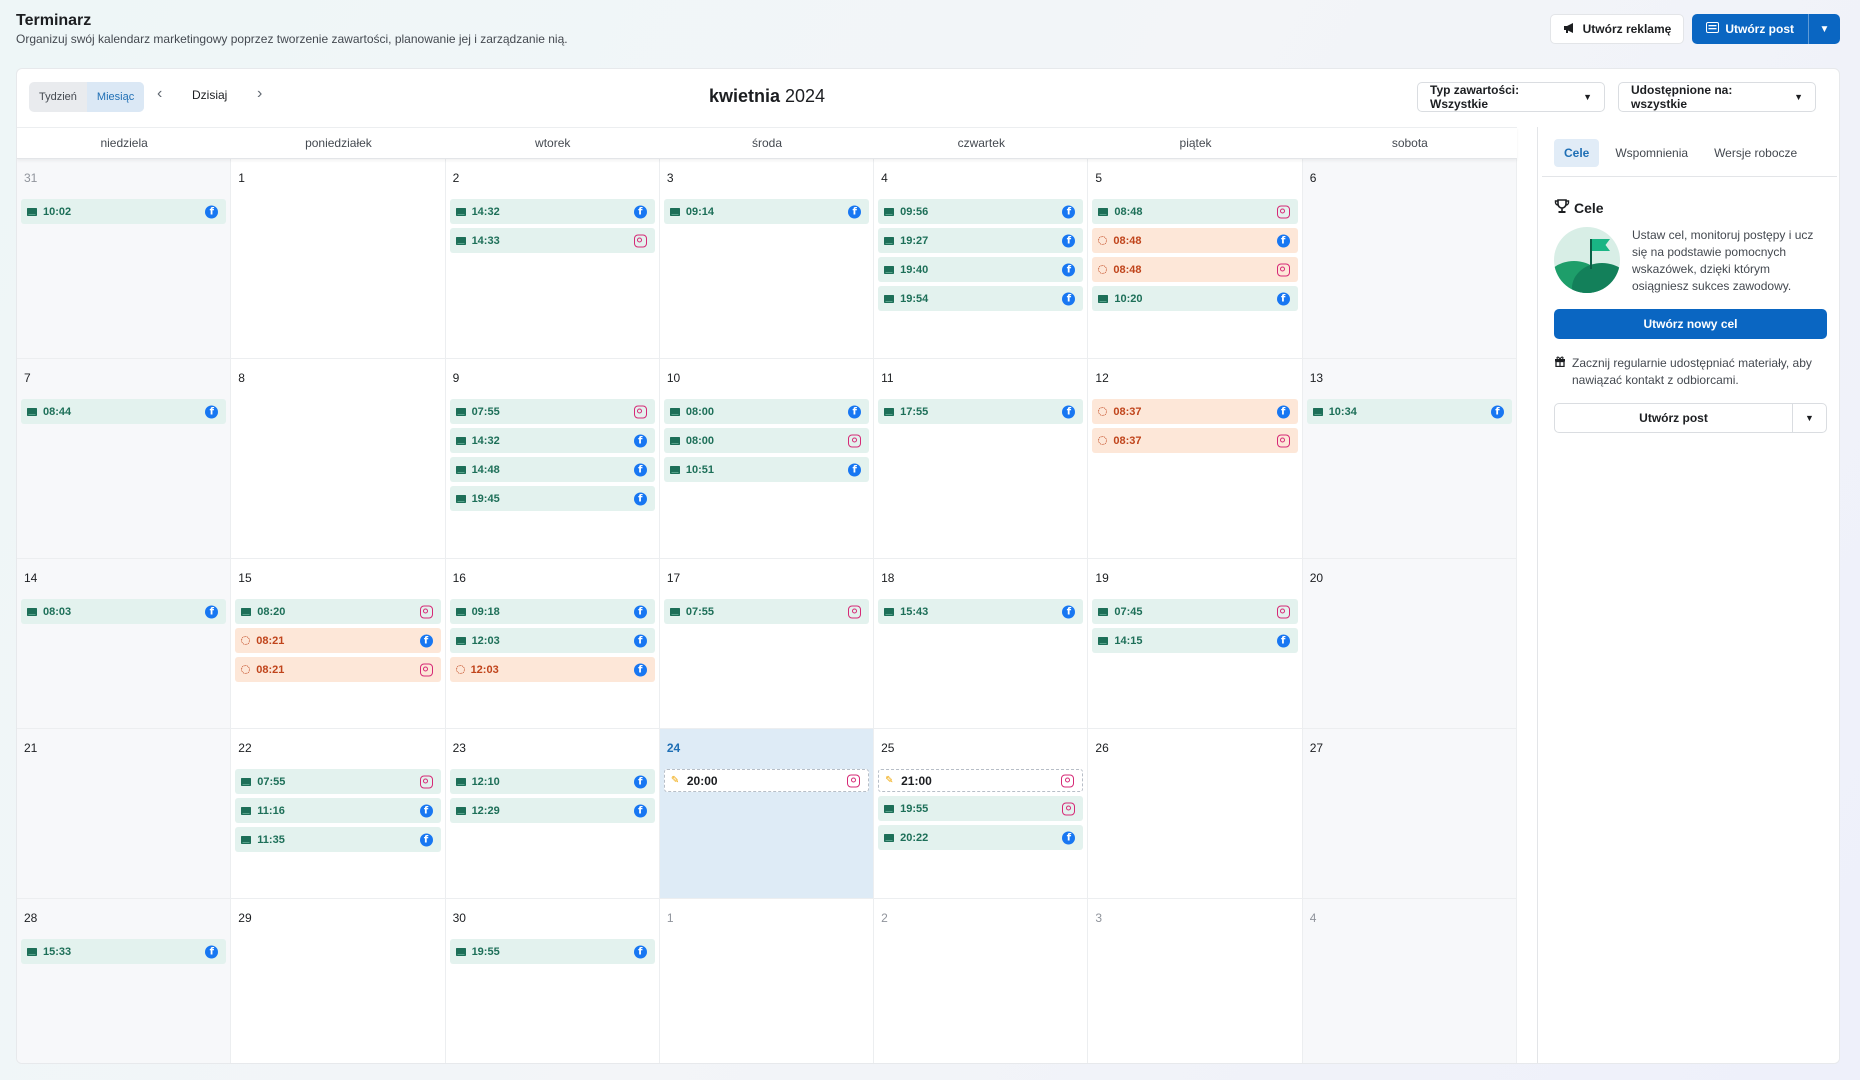 This screenshot has height=1080, width=1860. Describe the element at coordinates (338, 810) in the screenshot. I see `post-event: 11:16 f` at that location.